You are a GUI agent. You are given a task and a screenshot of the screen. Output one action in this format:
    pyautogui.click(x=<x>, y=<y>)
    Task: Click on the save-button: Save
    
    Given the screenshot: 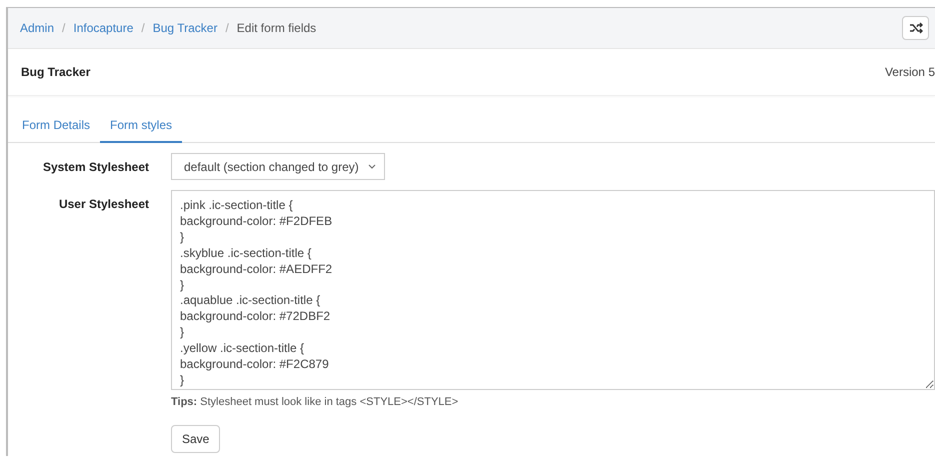 What is the action you would take?
    pyautogui.click(x=195, y=439)
    